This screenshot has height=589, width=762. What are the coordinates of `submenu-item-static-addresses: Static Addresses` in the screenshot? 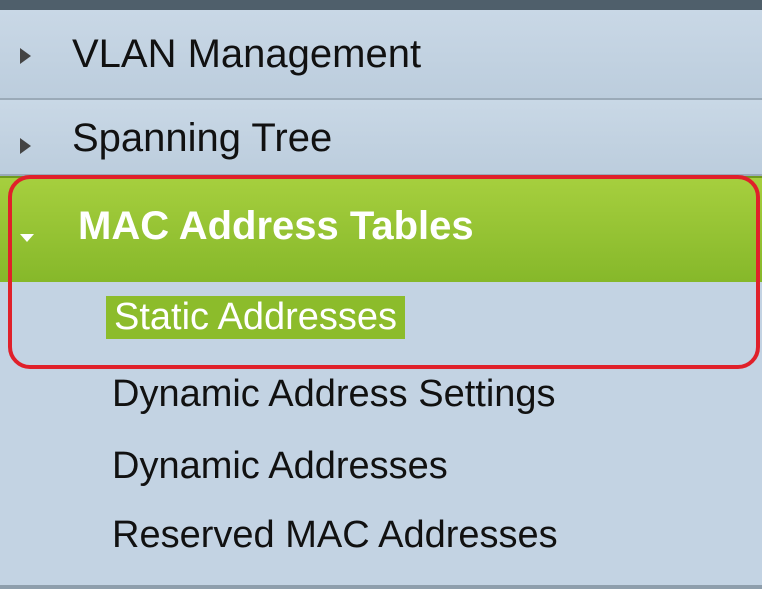 It's located at (256, 317).